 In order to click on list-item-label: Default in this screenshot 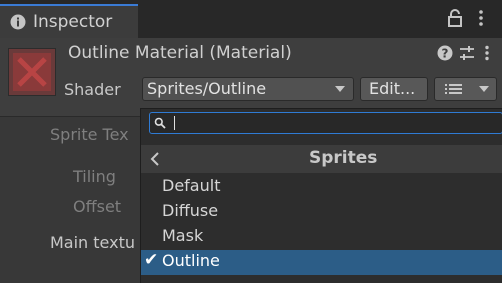, I will do `click(191, 185)`.